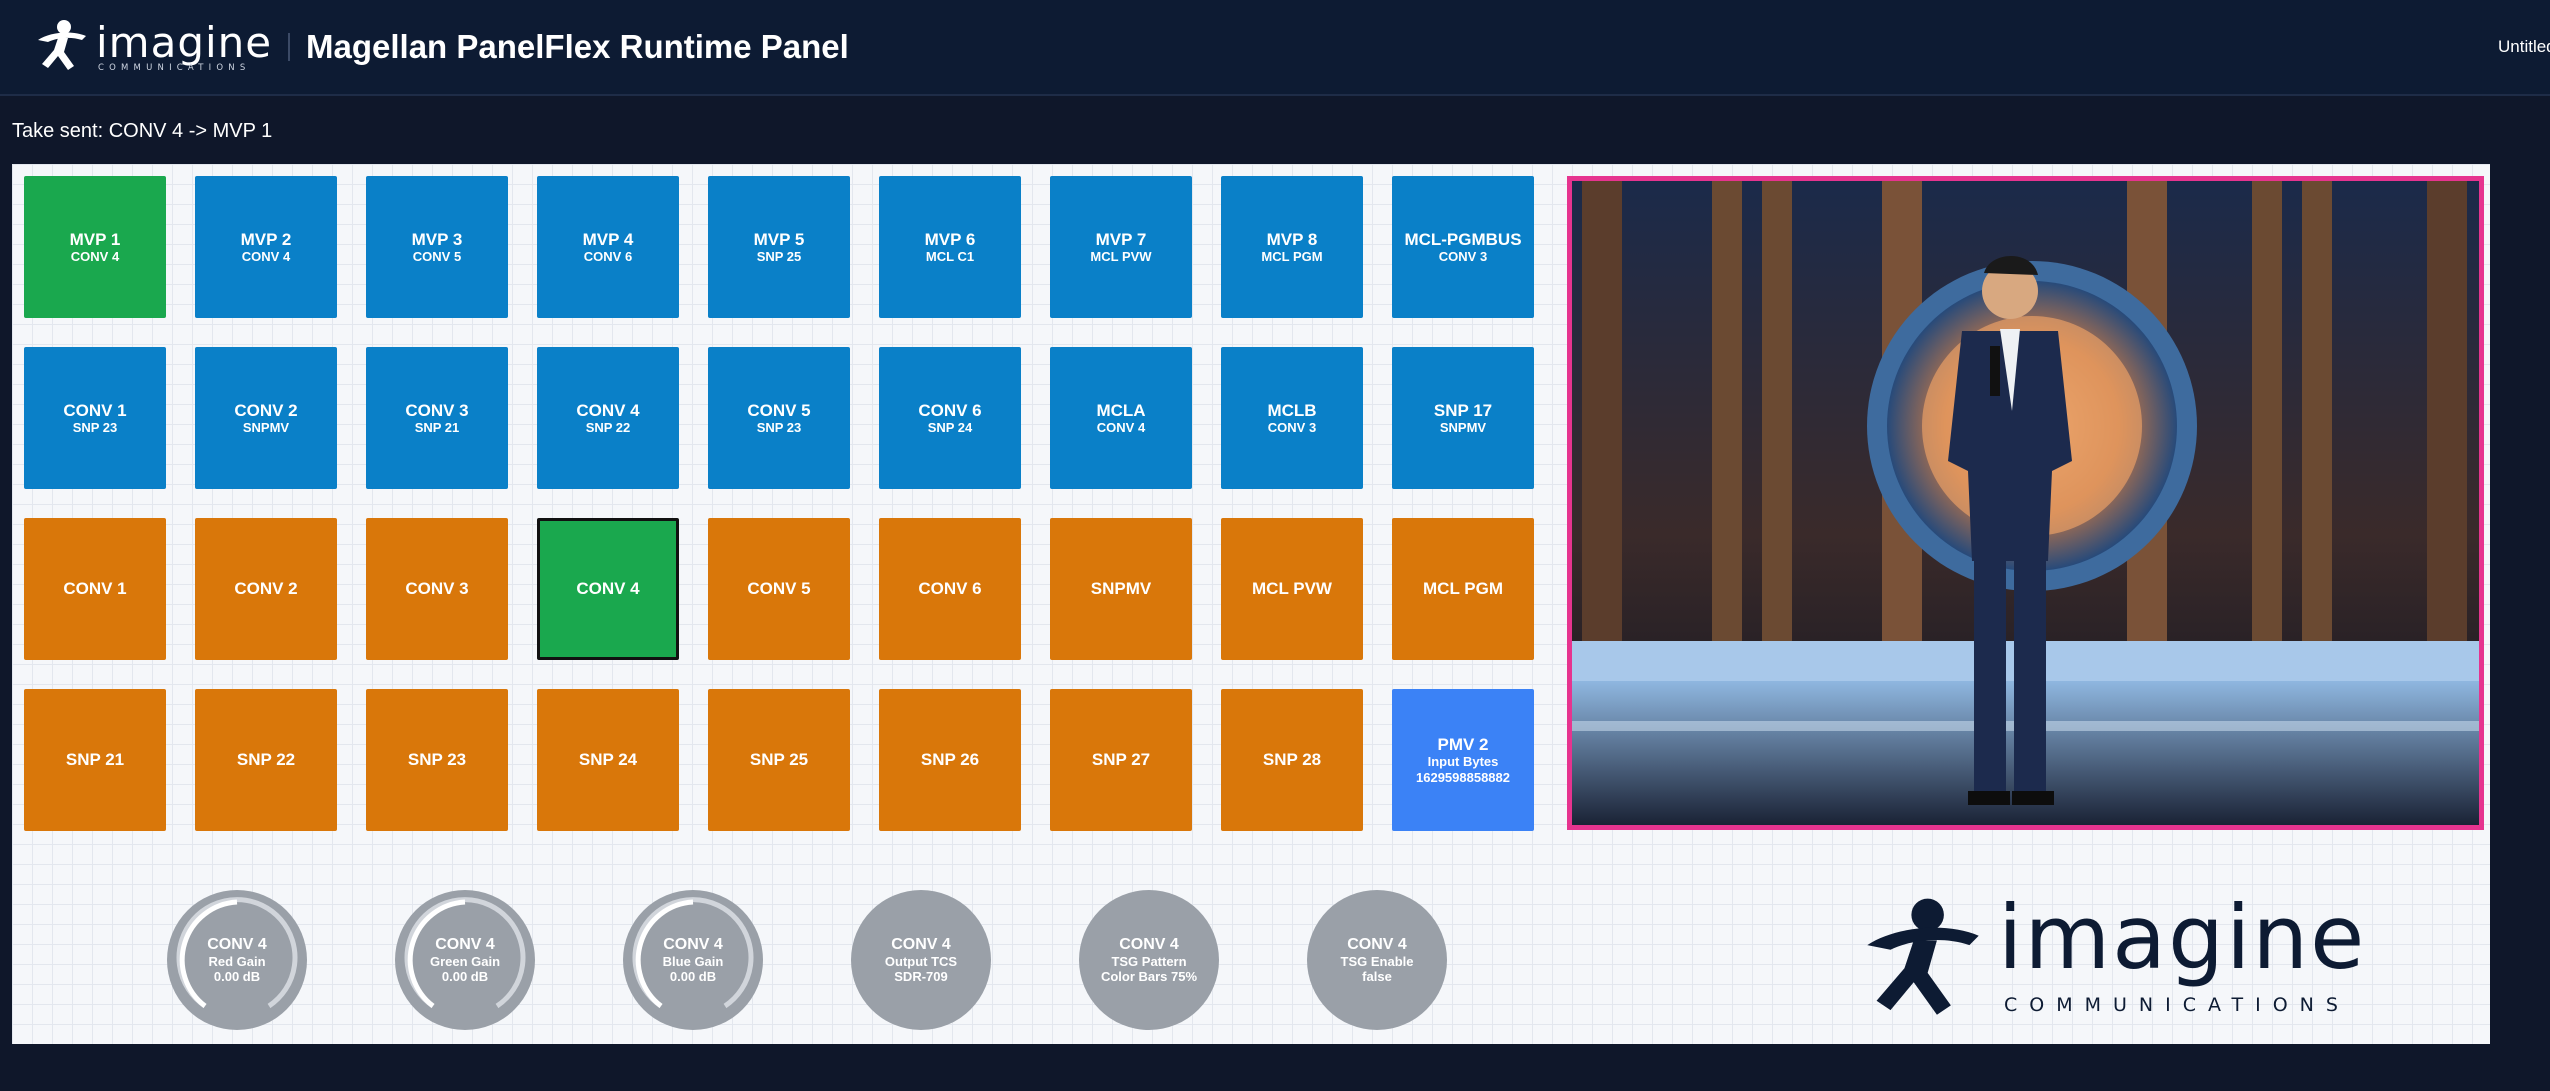 The image size is (2550, 1091). What do you see at coordinates (95, 256) in the screenshot?
I see `button-sublabel: CONV 4` at bounding box center [95, 256].